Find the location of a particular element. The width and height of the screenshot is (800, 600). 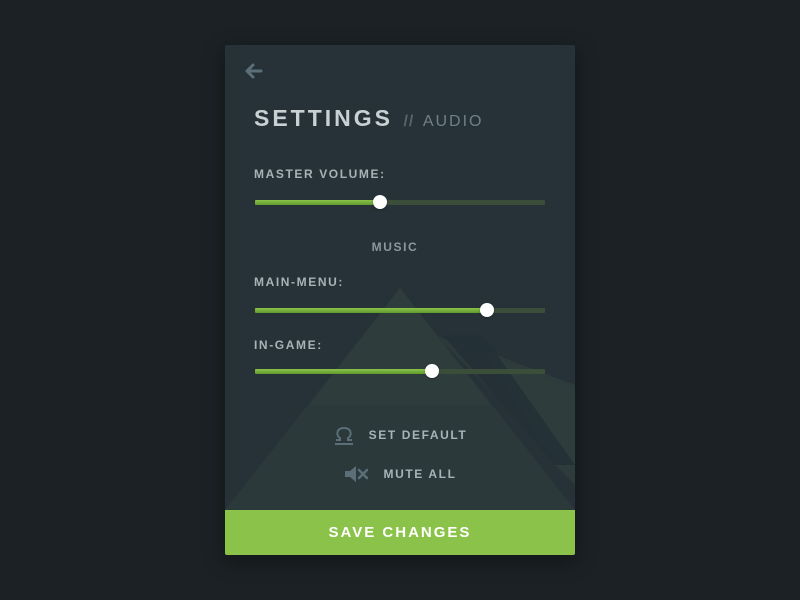

speaker-mute-icon is located at coordinates (356, 474).